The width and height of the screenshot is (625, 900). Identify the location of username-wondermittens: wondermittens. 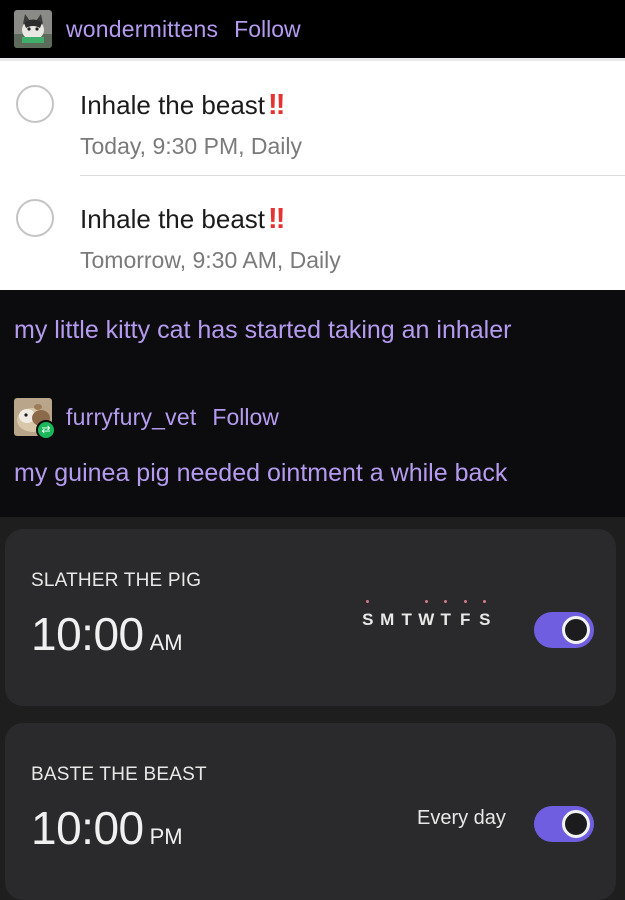
(142, 29).